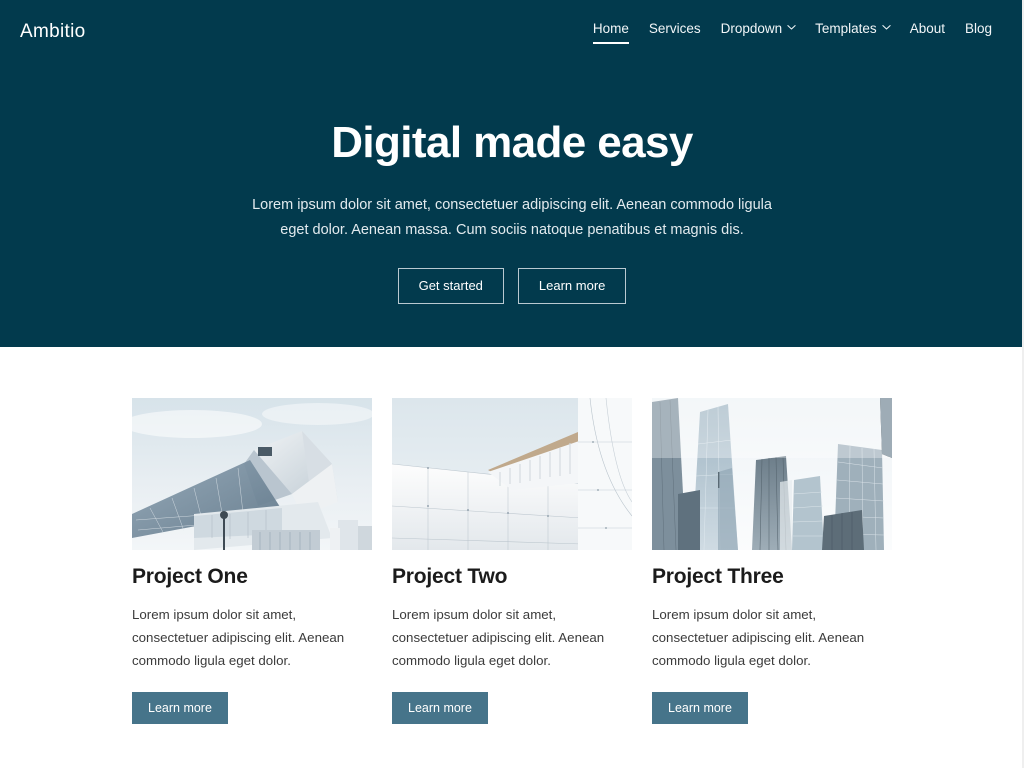  I want to click on learn-more-button: Learn more, so click(572, 286).